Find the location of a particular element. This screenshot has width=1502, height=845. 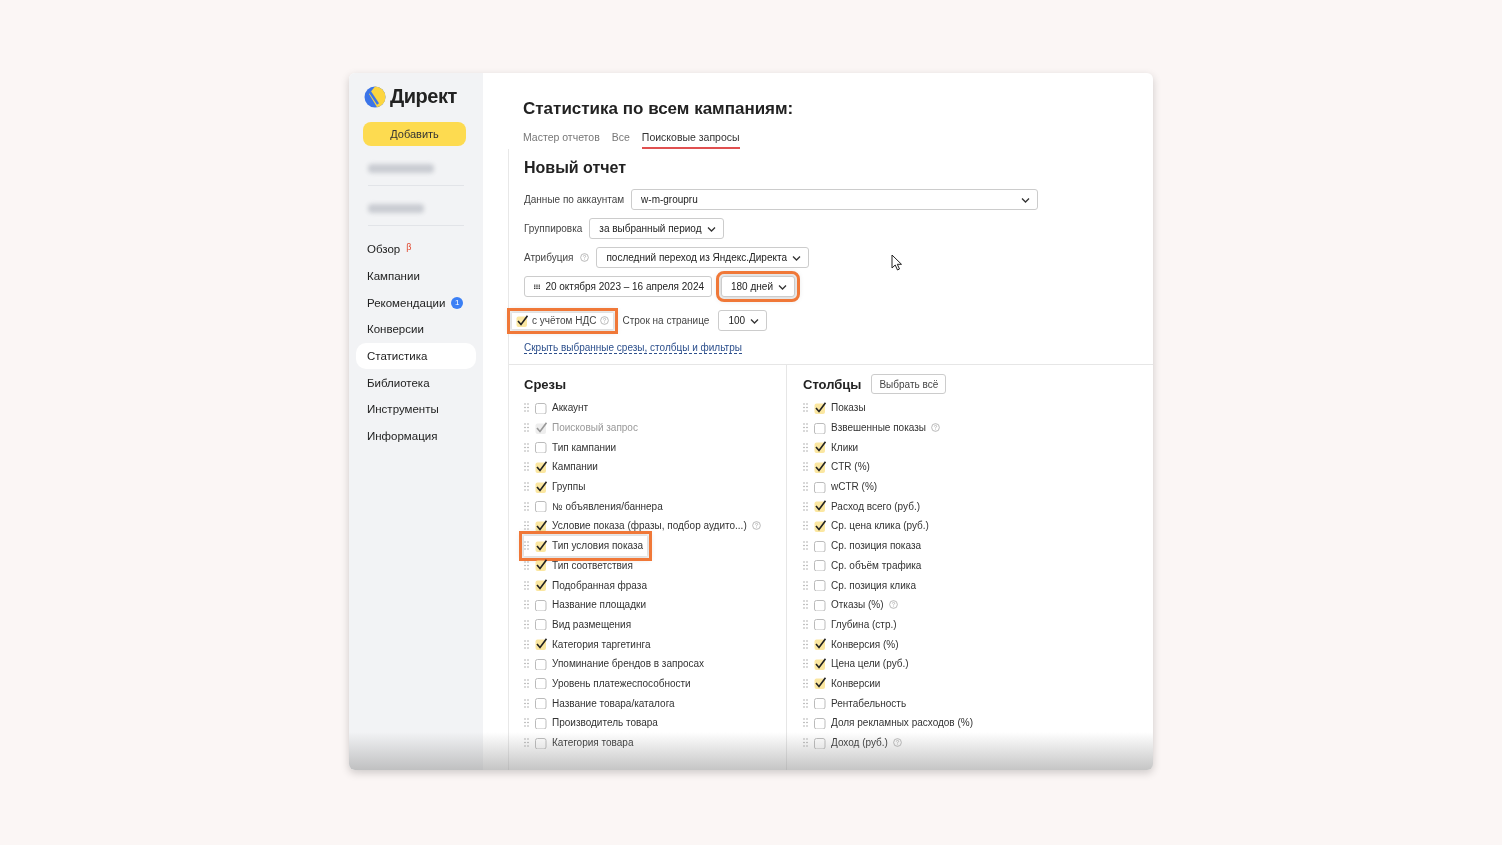

checkbox-label: Ср. позиция клика is located at coordinates (873, 585).